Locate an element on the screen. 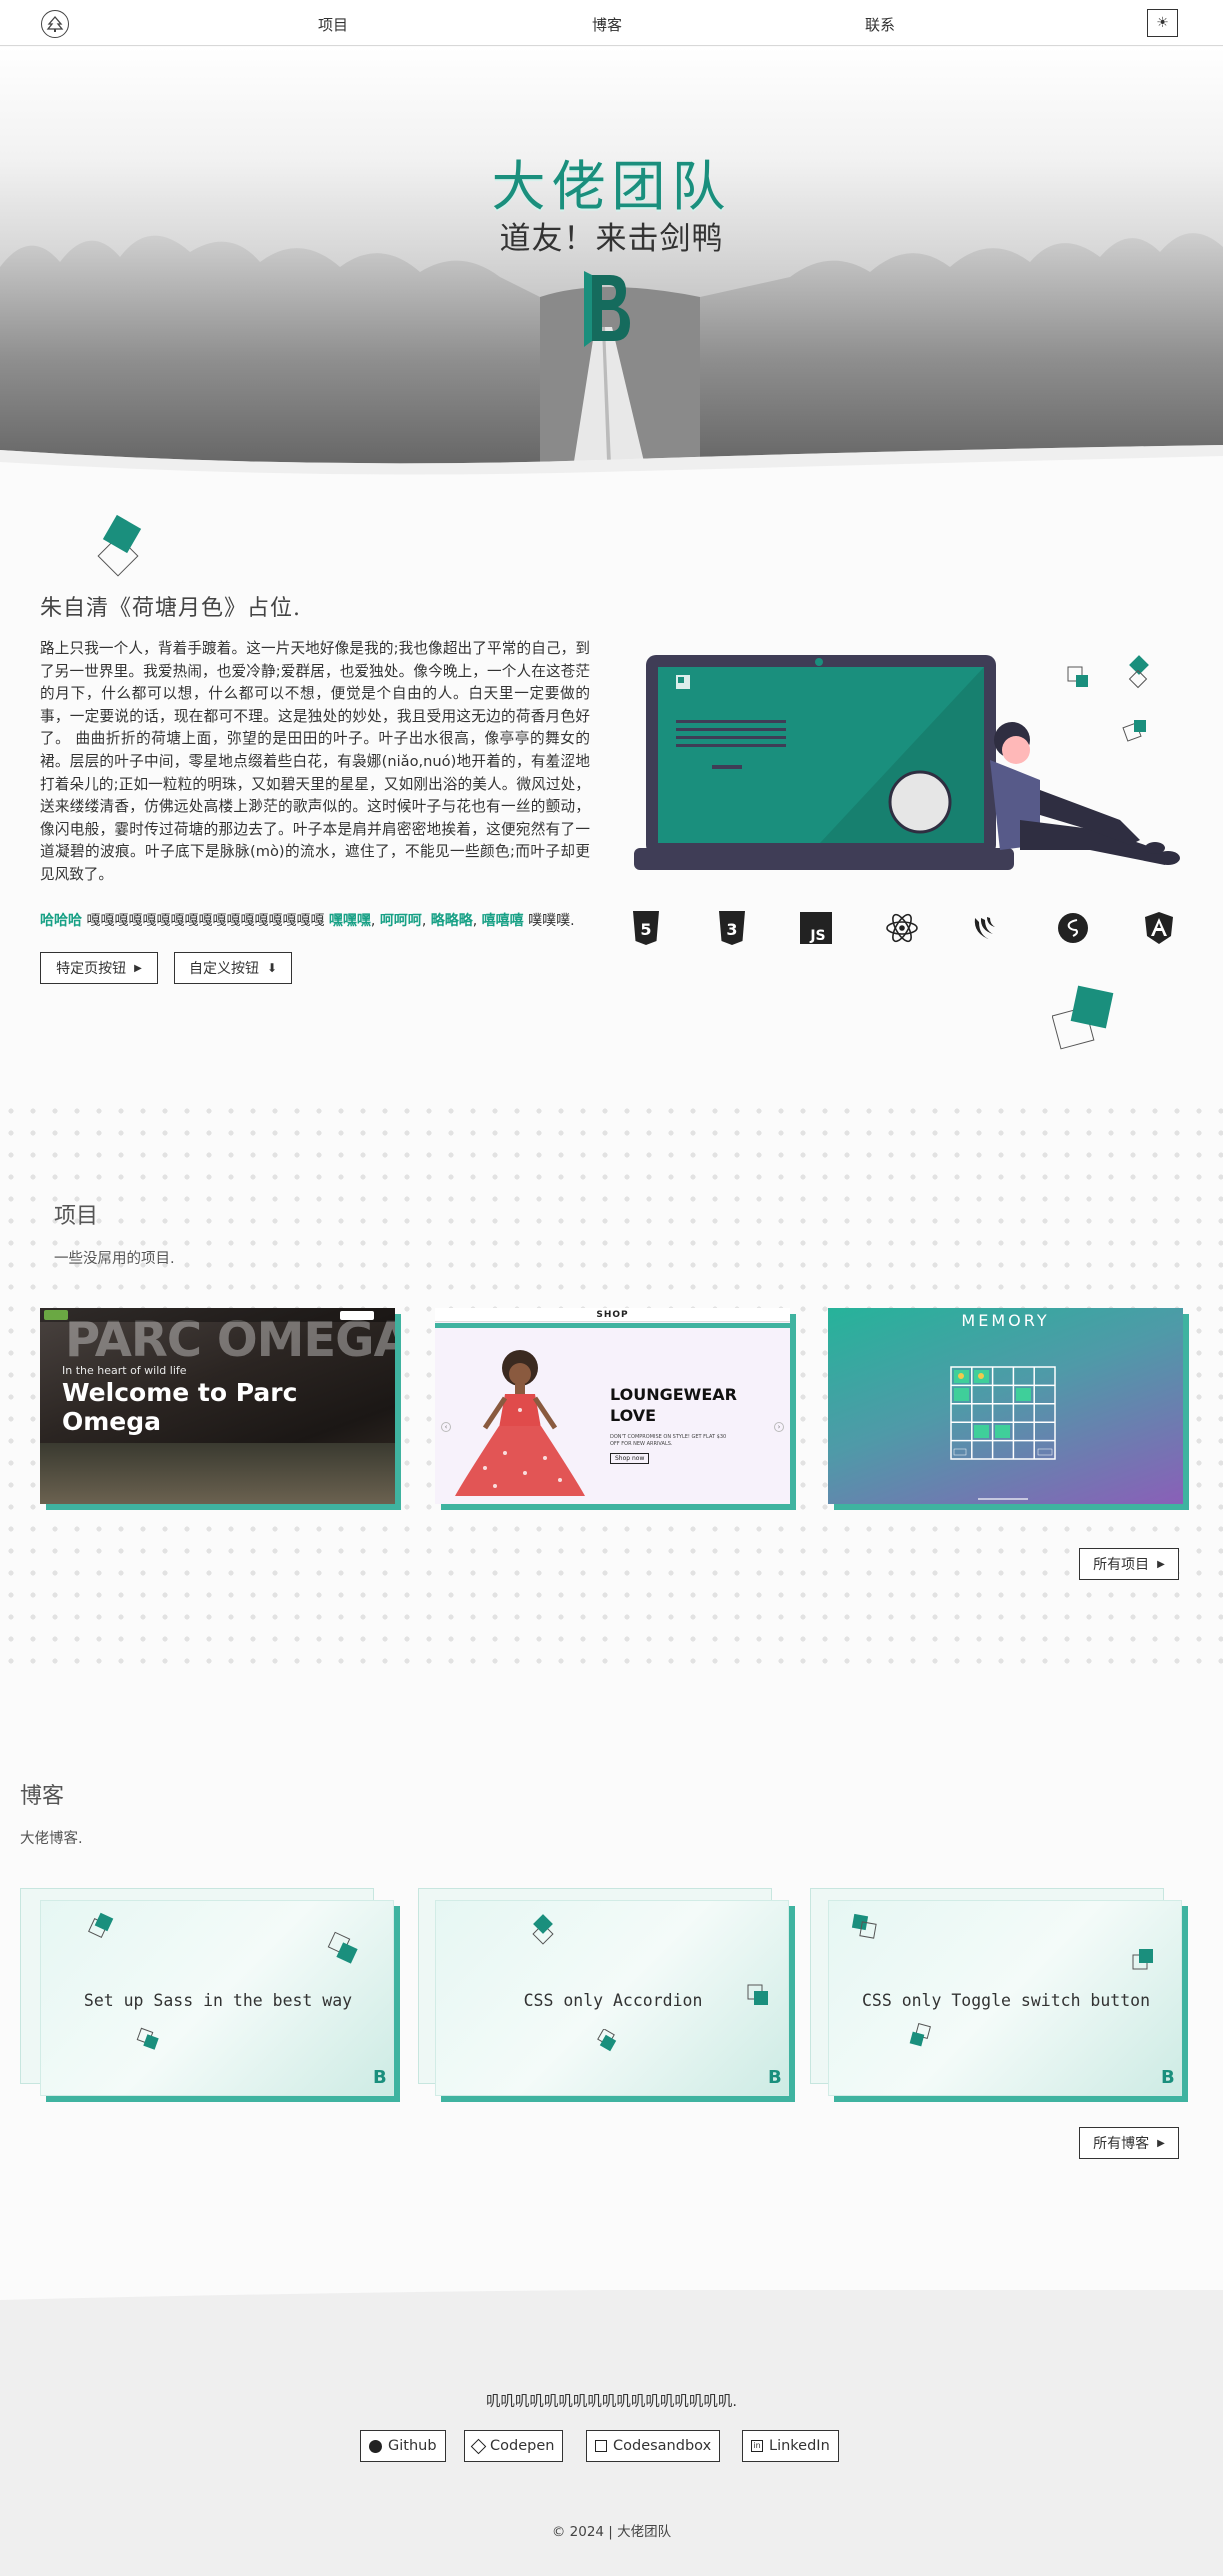 This screenshot has height=2576, width=1223. special-page-button: 特定页按钮 ▶ is located at coordinates (99, 968).